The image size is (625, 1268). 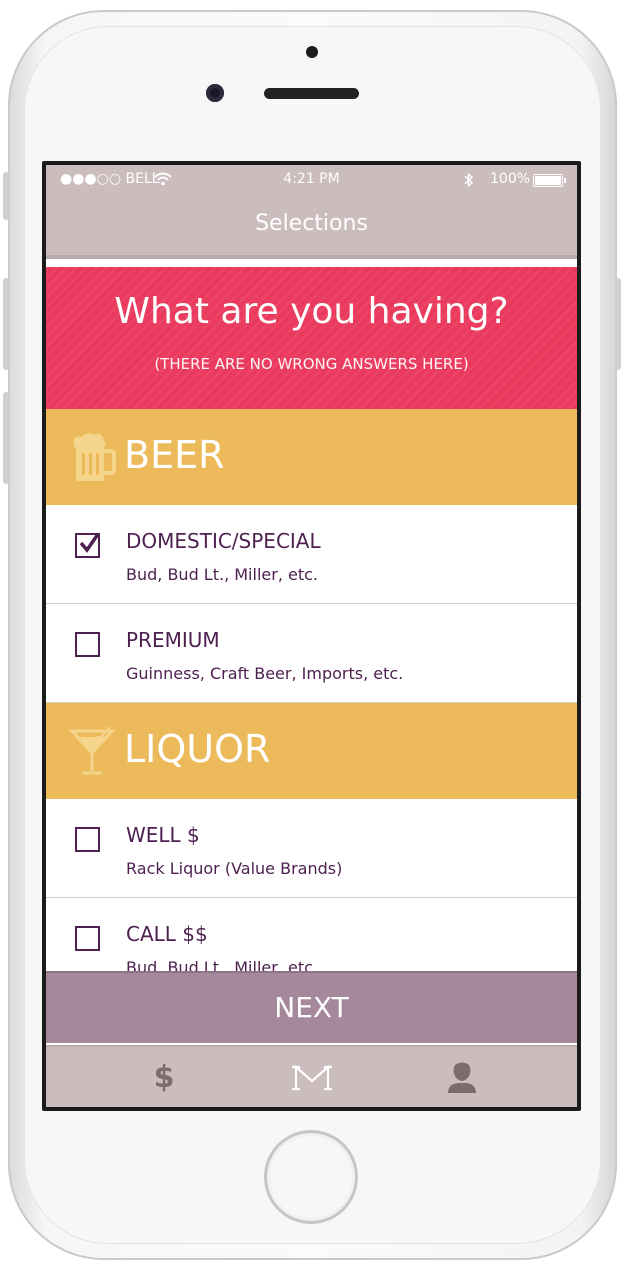 What do you see at coordinates (311, 364) in the screenshot?
I see `hero-subtitle: (THERE ARE NO WRONG ANSWERS HERE)` at bounding box center [311, 364].